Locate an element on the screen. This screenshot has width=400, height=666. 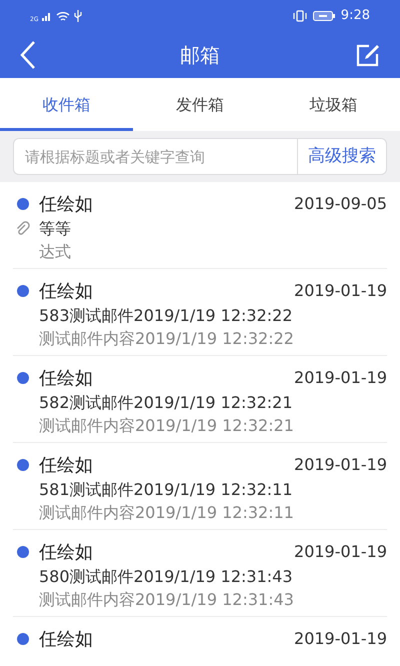
message-subject: 583测试邮件2019/1/19 12:32:22 is located at coordinates (166, 315).